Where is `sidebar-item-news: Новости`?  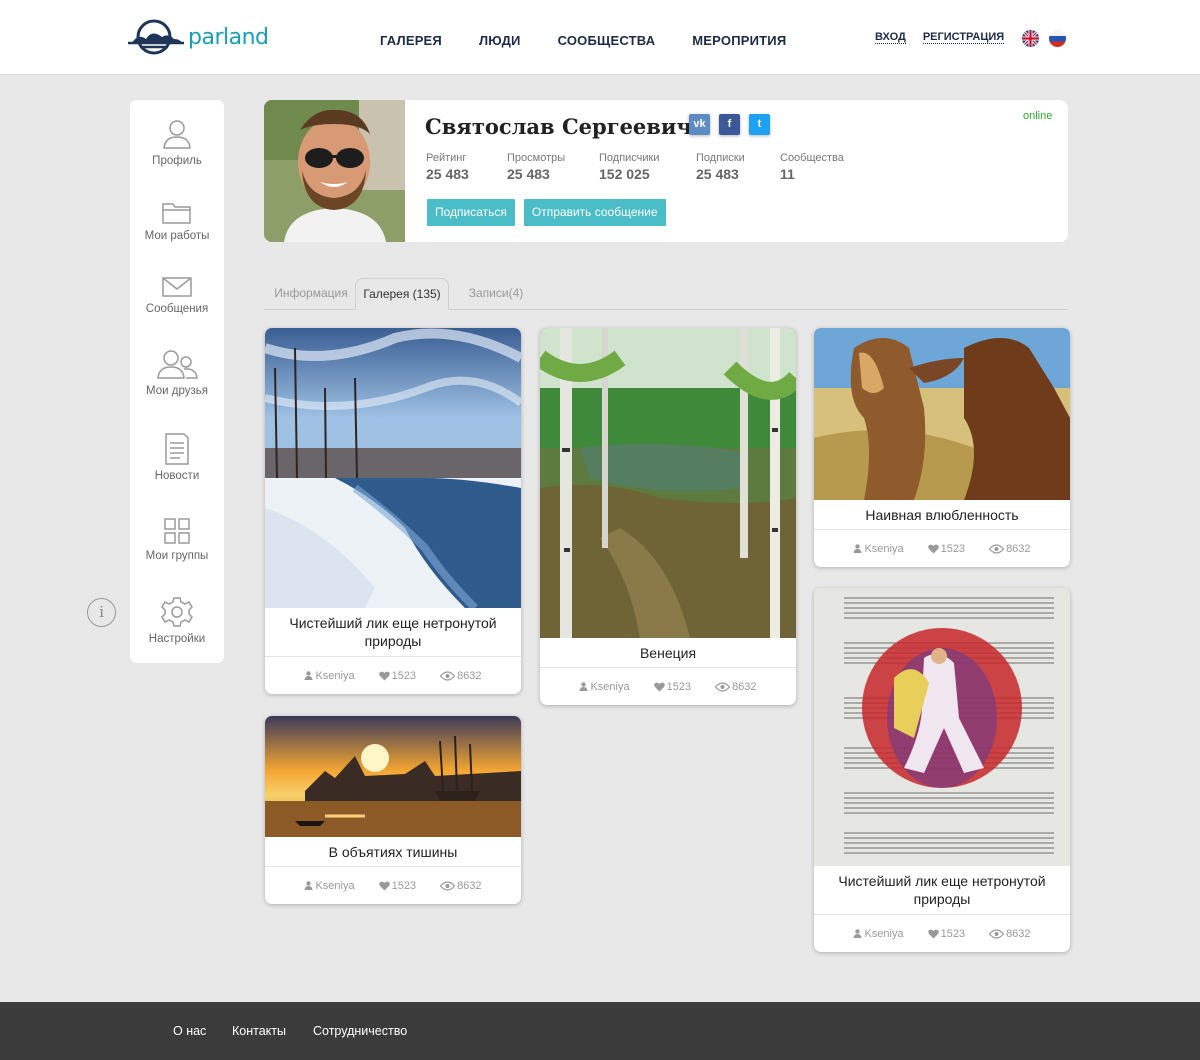 sidebar-item-news: Новости is located at coordinates (177, 457).